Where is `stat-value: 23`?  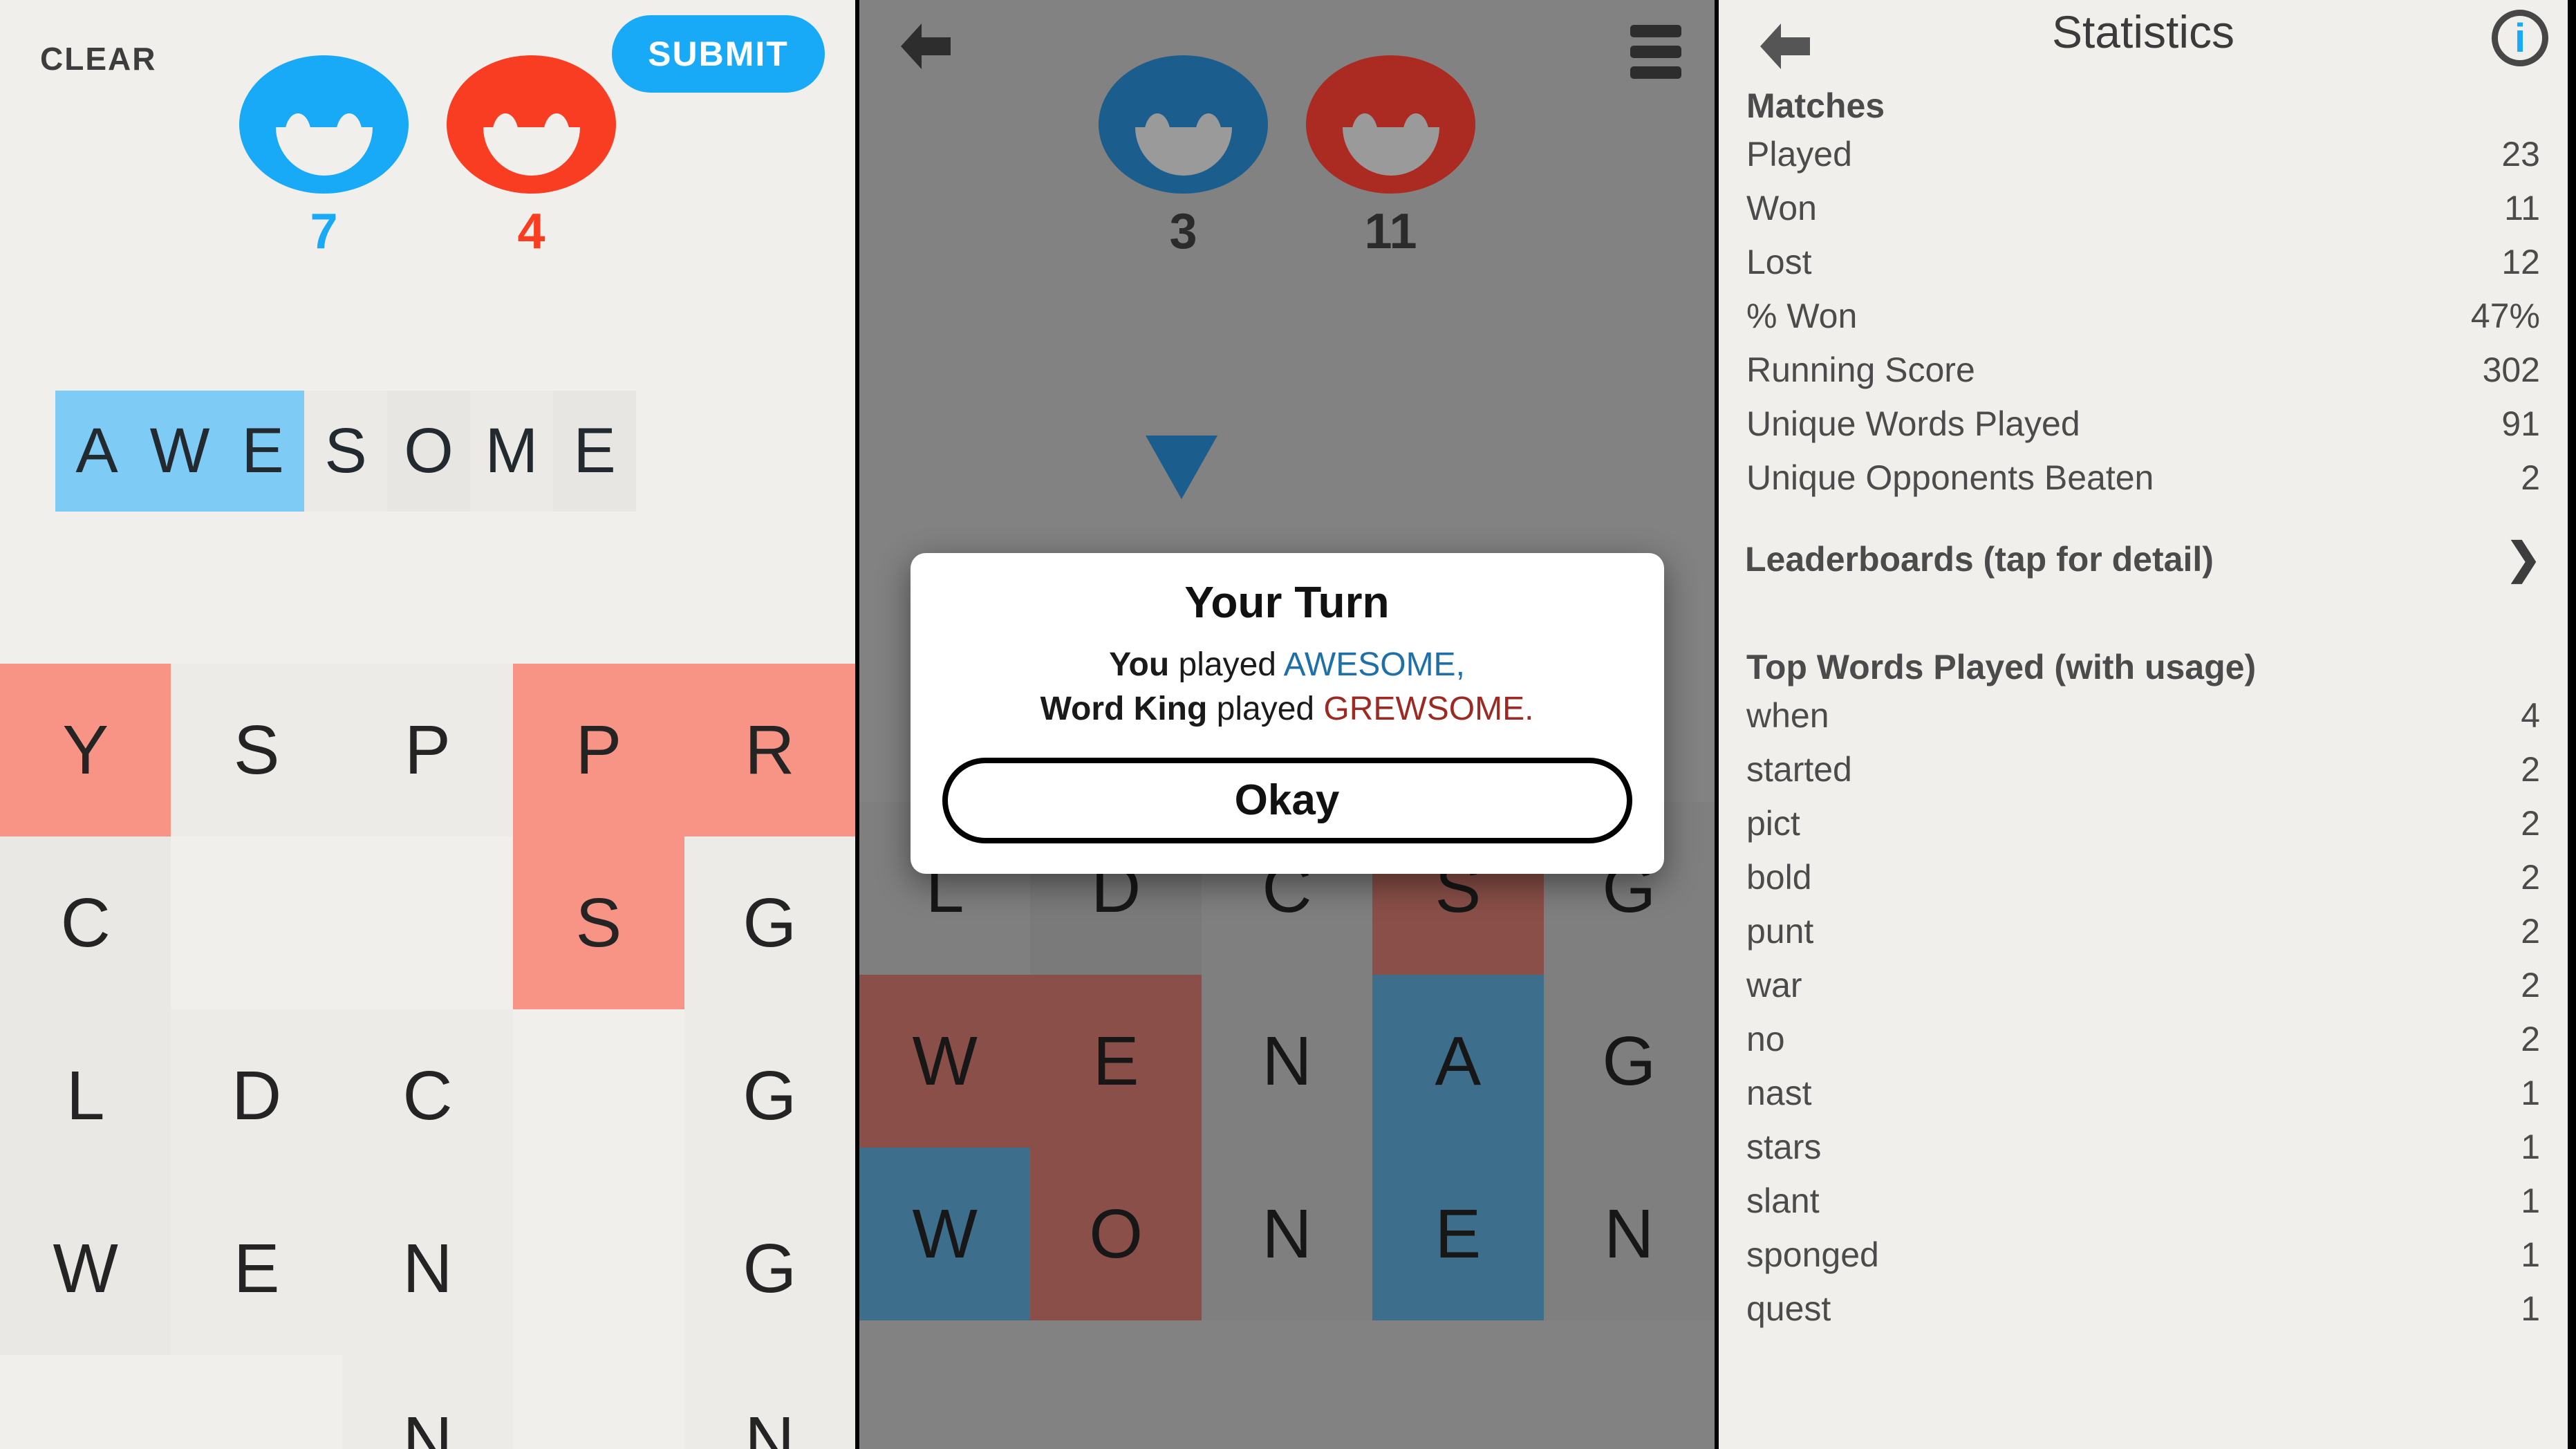 stat-value: 23 is located at coordinates (2520, 154).